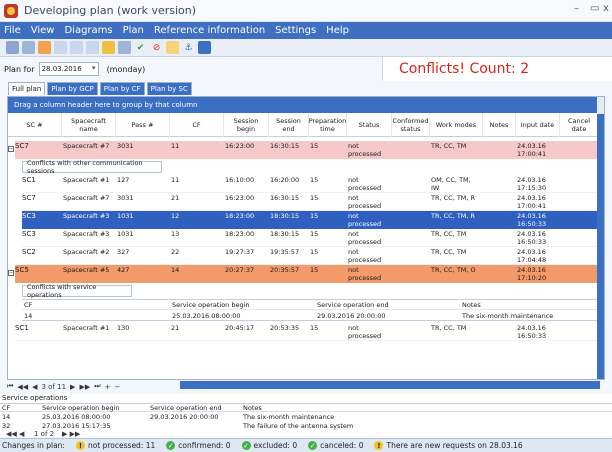 The image size is (612, 452). What do you see at coordinates (197, 125) in the screenshot?
I see `col-header-cf: CF` at bounding box center [197, 125].